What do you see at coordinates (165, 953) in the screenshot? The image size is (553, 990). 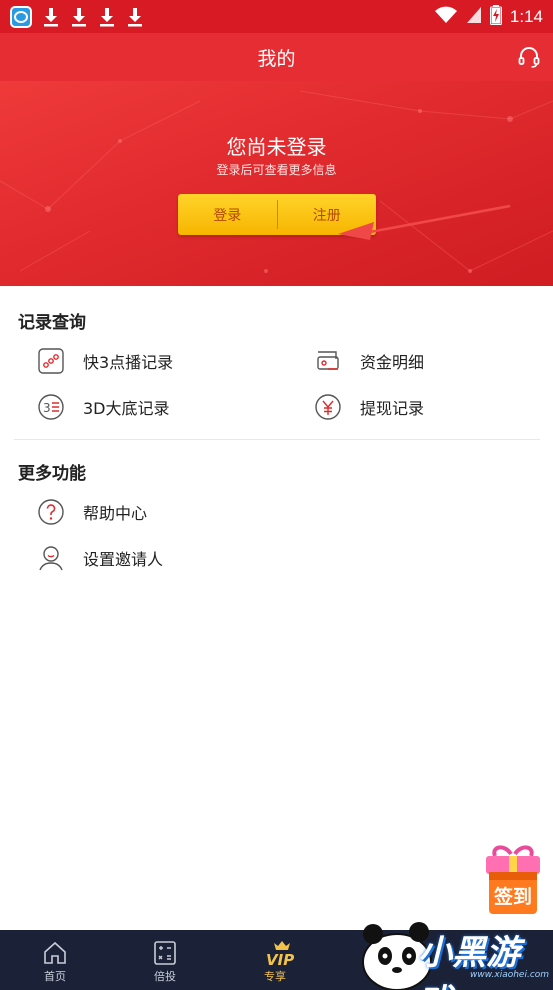 I see `calculator-icon` at bounding box center [165, 953].